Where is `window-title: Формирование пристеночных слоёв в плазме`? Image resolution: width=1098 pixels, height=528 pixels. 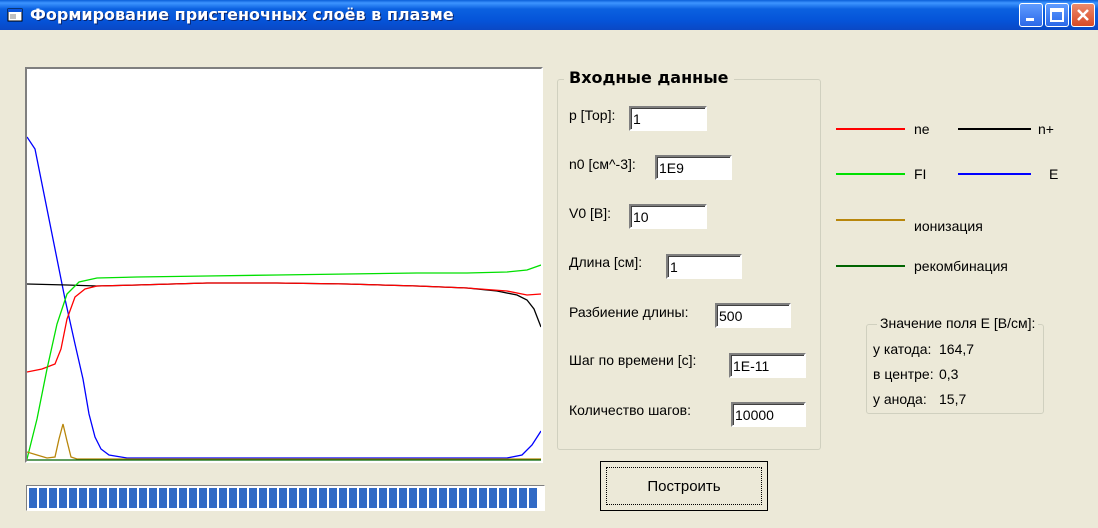 window-title: Формирование пристеночных слоёв в плазме is located at coordinates (242, 14).